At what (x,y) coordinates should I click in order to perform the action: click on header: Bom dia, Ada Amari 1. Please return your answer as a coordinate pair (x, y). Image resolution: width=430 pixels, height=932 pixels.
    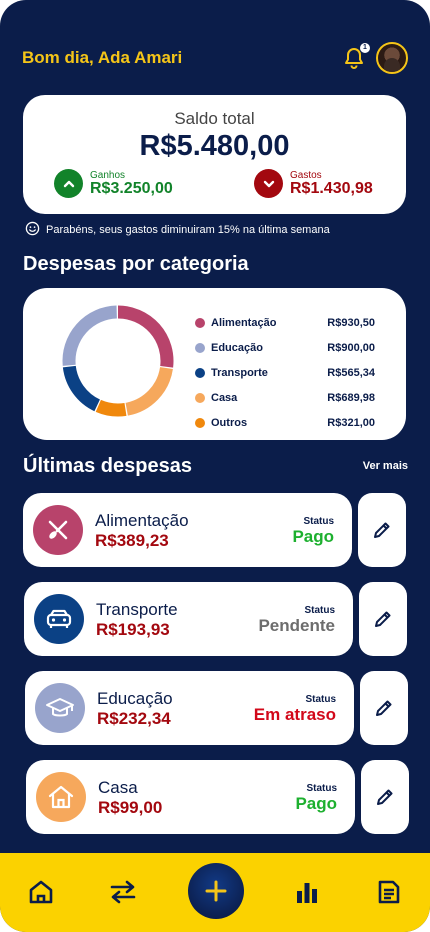
    Looking at the image, I should click on (215, 58).